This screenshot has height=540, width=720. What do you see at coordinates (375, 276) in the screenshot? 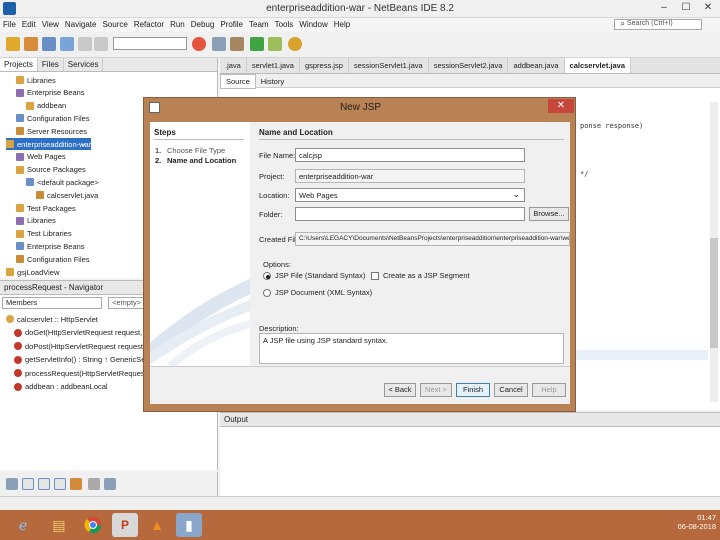
I see `segment-checkbox` at bounding box center [375, 276].